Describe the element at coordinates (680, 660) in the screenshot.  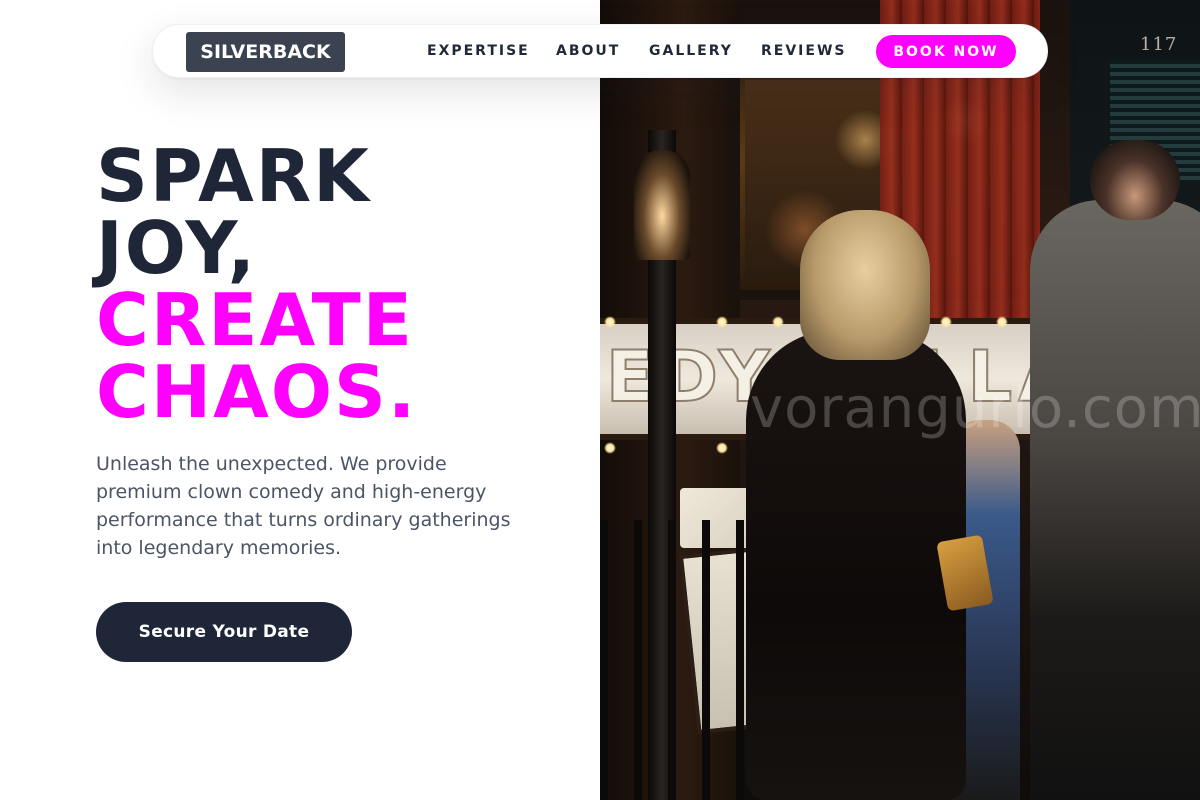
I see `photo-railing` at that location.